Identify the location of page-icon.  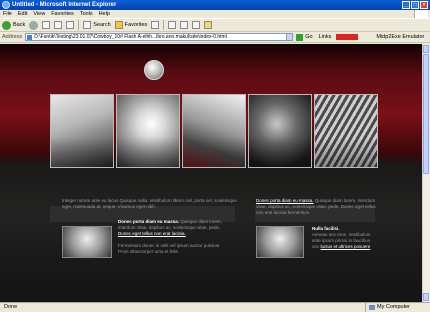
(30, 37).